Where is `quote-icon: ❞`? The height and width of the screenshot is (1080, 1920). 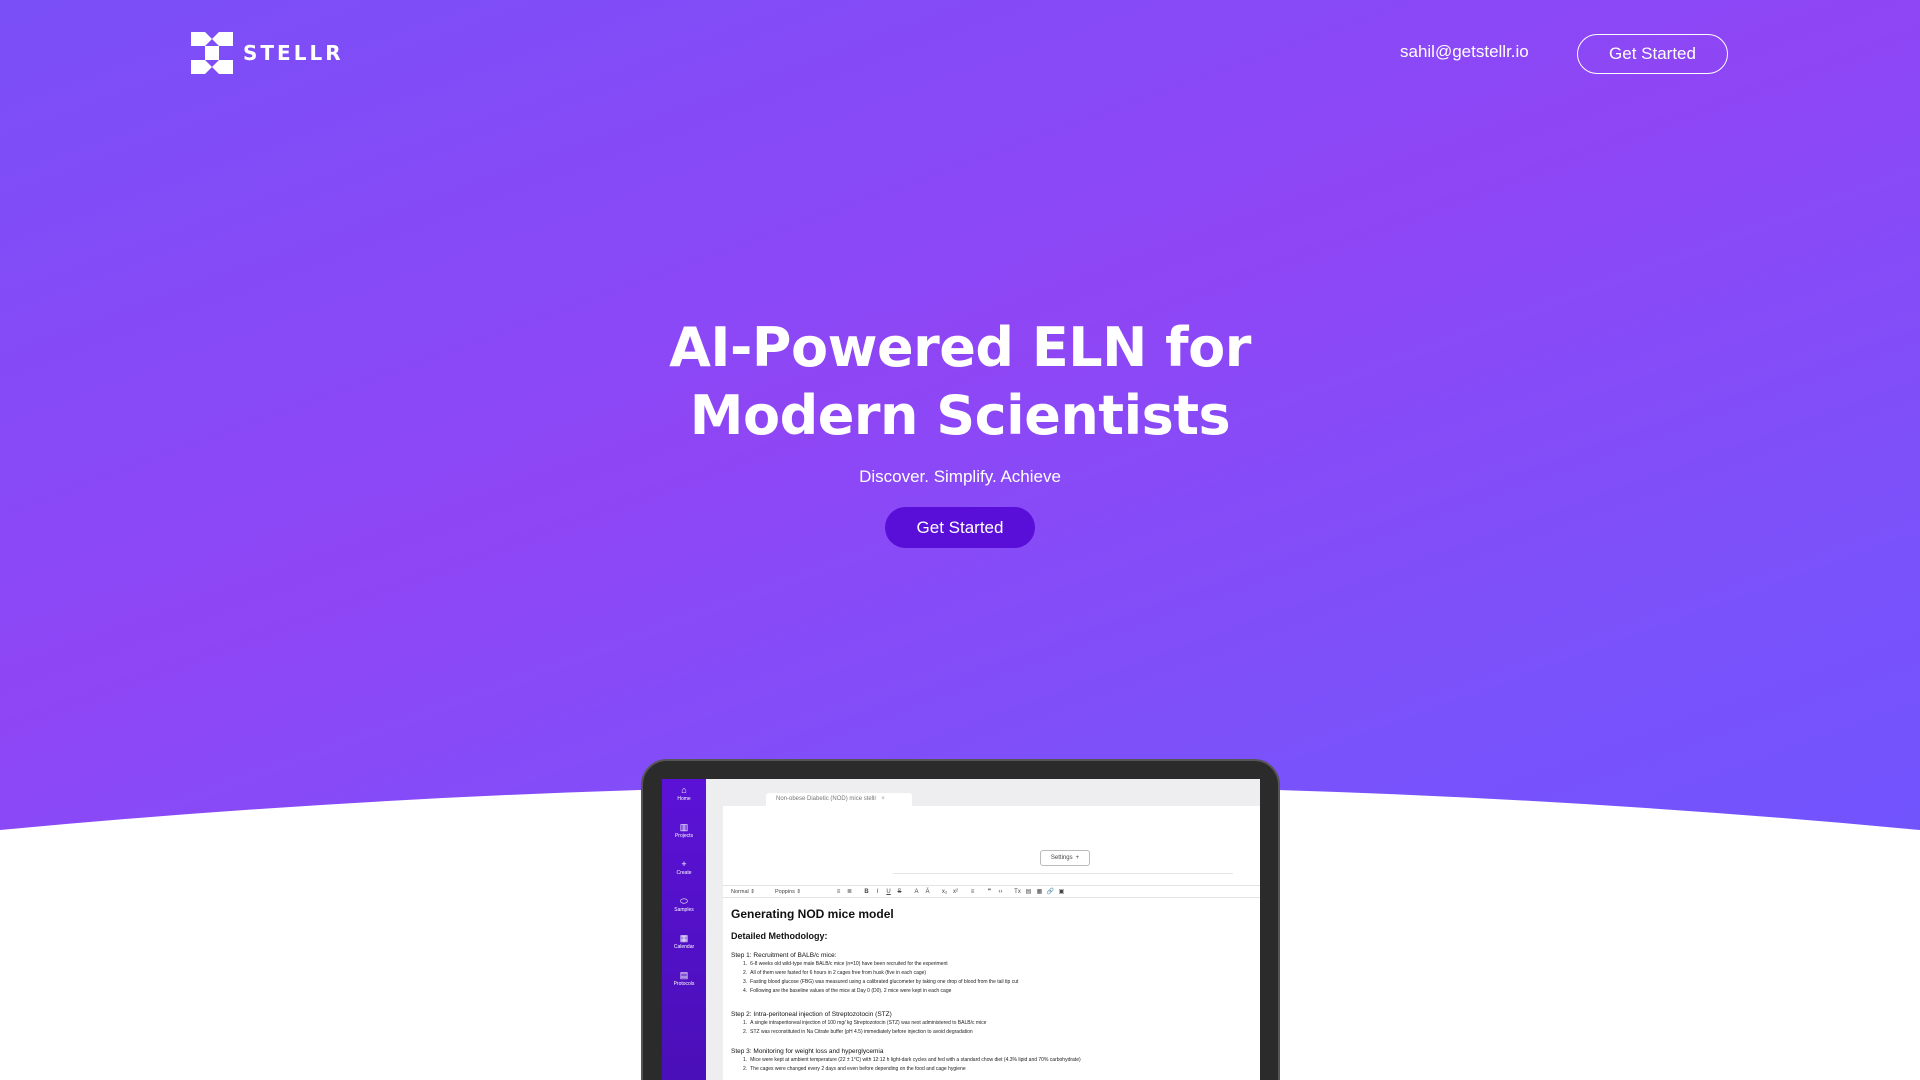 quote-icon: ❞ is located at coordinates (989, 891).